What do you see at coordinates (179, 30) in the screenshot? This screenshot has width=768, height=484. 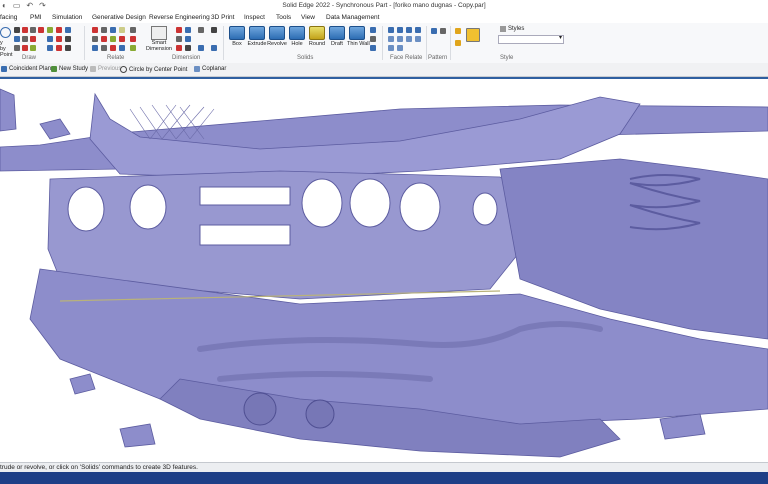 I see `distance-between-icon` at bounding box center [179, 30].